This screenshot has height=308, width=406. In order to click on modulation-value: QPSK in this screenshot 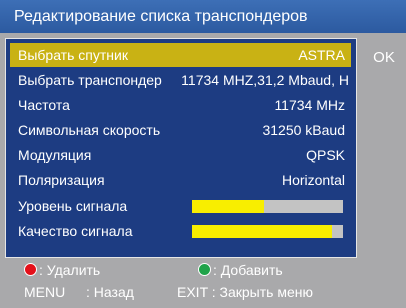, I will do `click(325, 155)`.